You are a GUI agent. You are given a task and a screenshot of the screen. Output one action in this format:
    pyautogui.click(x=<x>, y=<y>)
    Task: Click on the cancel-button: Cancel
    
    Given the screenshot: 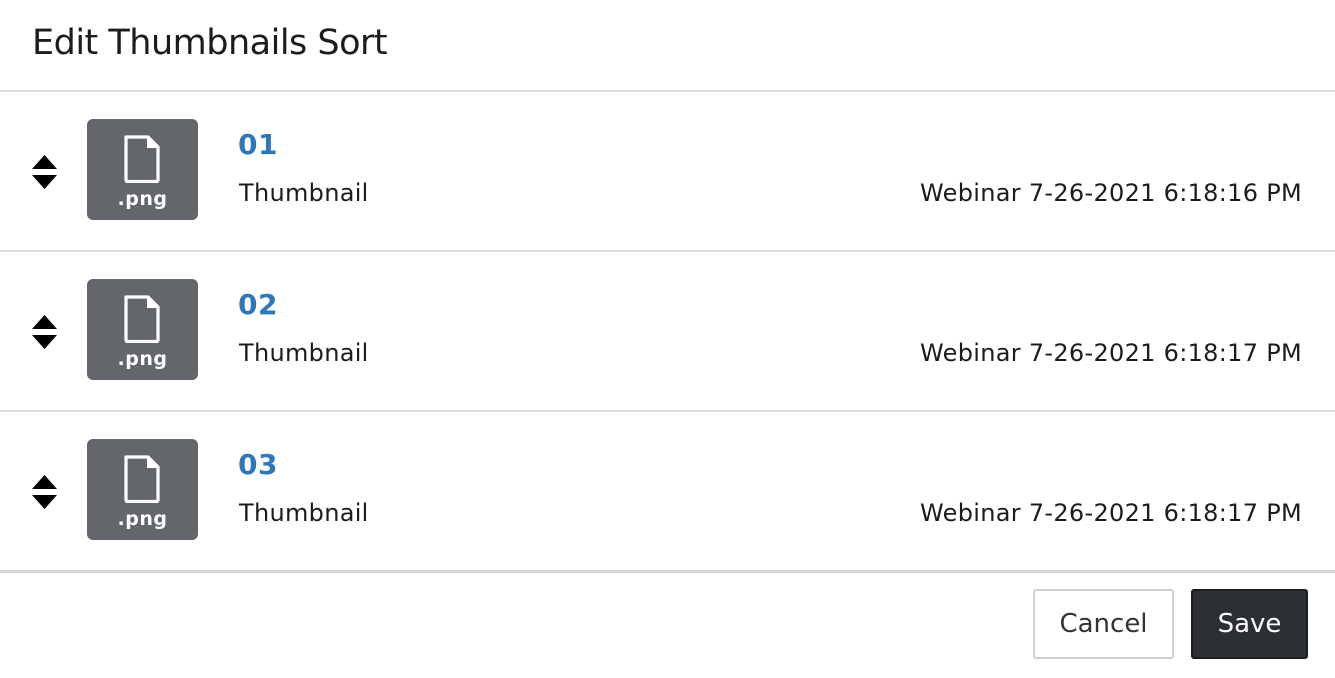 What is the action you would take?
    pyautogui.click(x=1103, y=624)
    